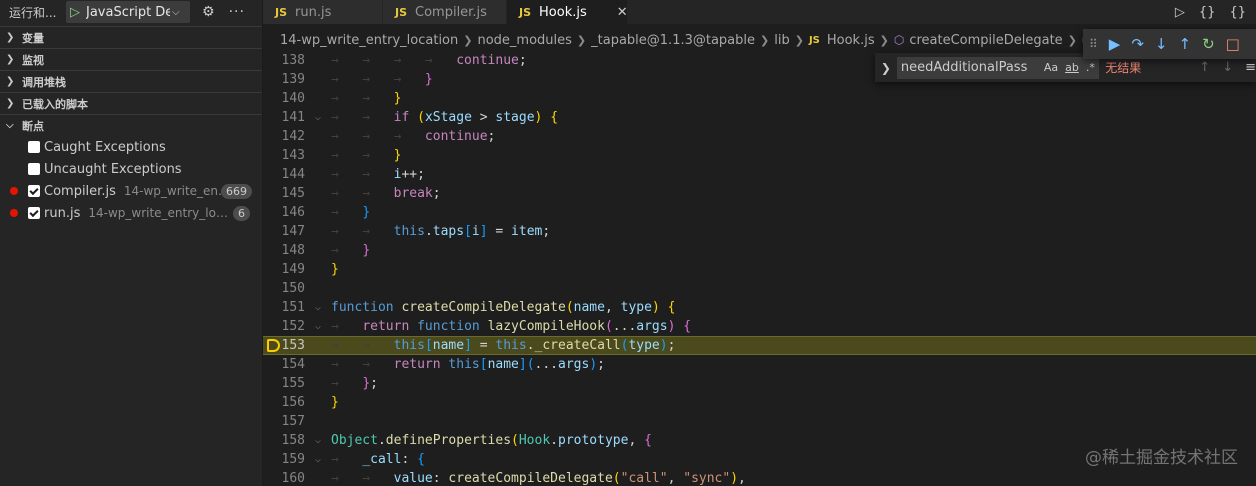  Describe the element at coordinates (1204, 67) in the screenshot. I see `arrow-up-icon: ↑` at that location.